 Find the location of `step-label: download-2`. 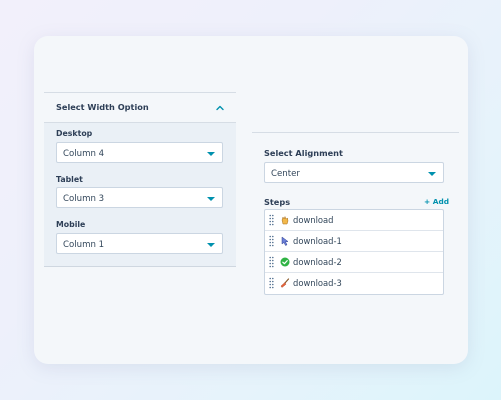

step-label: download-2 is located at coordinates (317, 262).